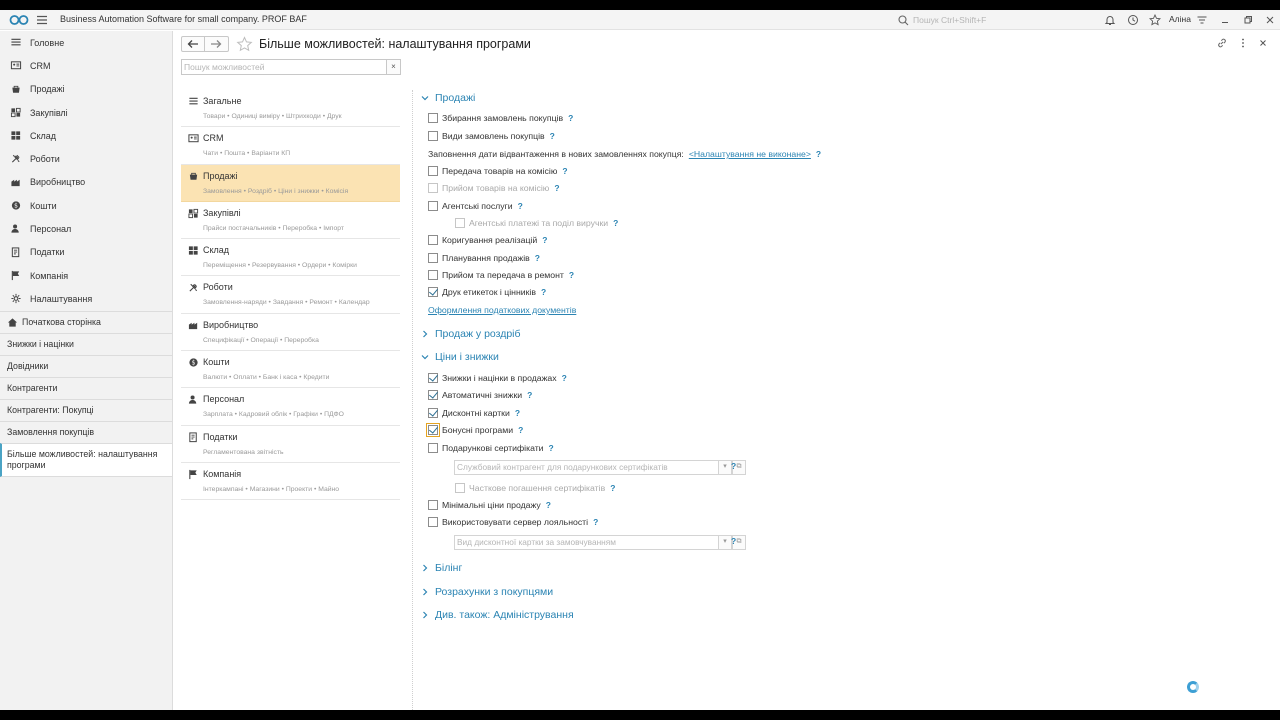  Describe the element at coordinates (86, 182) in the screenshot. I see `sidebar-item: Виробництво` at that location.